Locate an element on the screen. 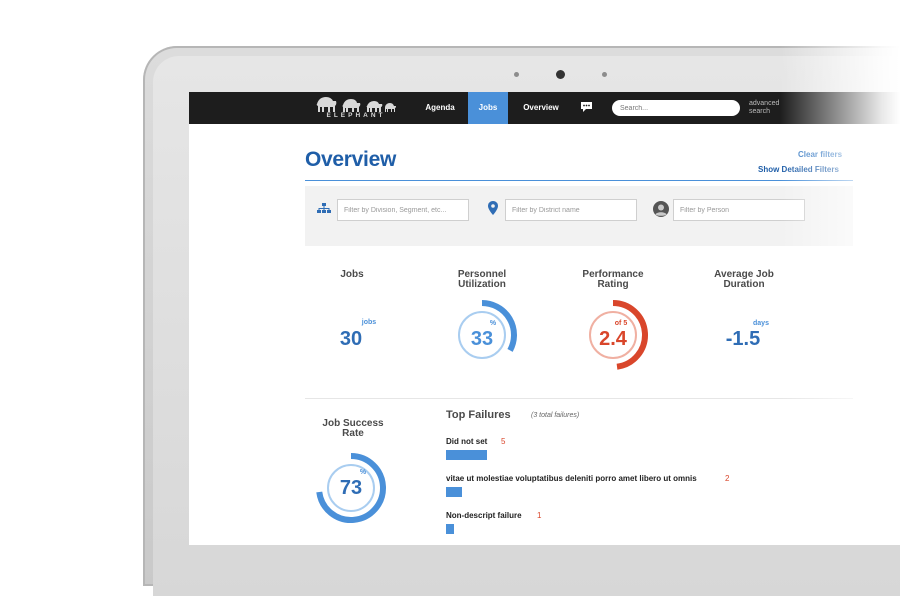 The image size is (900, 596). jobs-unit: jobs is located at coordinates (369, 322).